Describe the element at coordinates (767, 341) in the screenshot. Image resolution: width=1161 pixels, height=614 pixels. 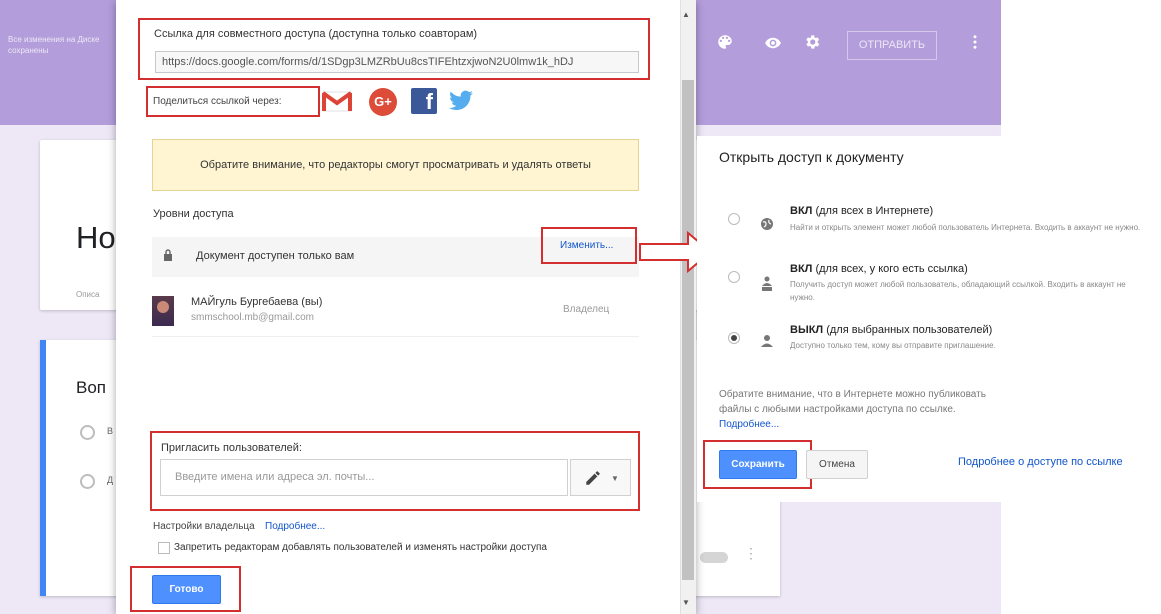
I see `person-icon` at that location.